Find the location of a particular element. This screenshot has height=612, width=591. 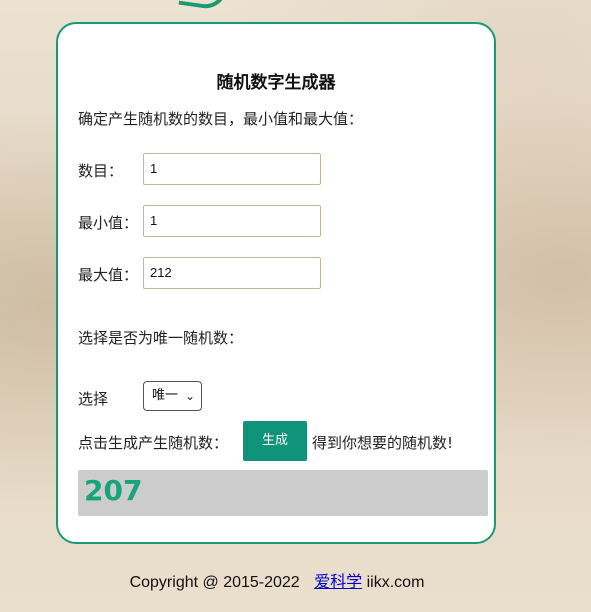

header-decoration is located at coordinates (203, 6).